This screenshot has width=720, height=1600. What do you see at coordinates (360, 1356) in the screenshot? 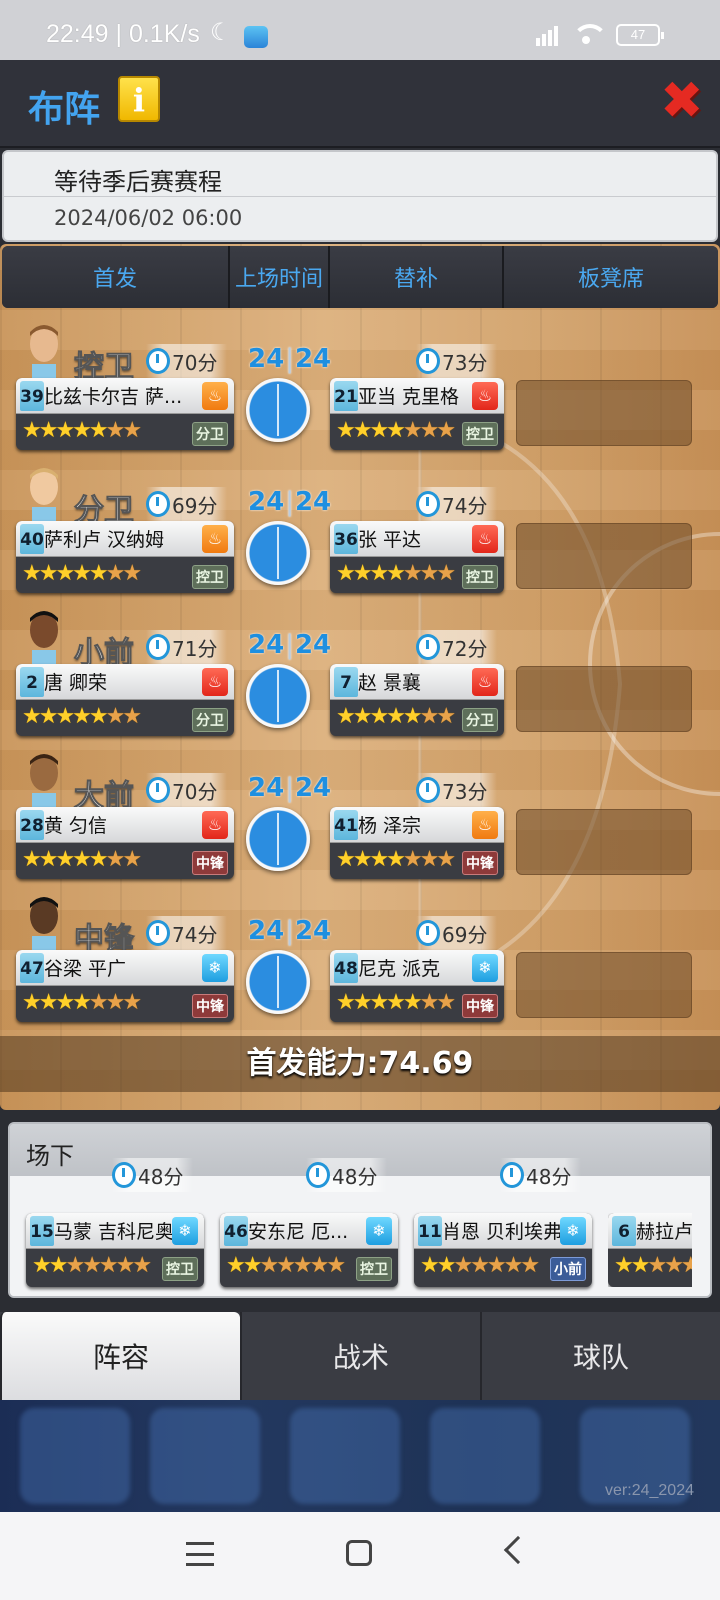
I see `tab-tactics: 战术` at bounding box center [360, 1356].